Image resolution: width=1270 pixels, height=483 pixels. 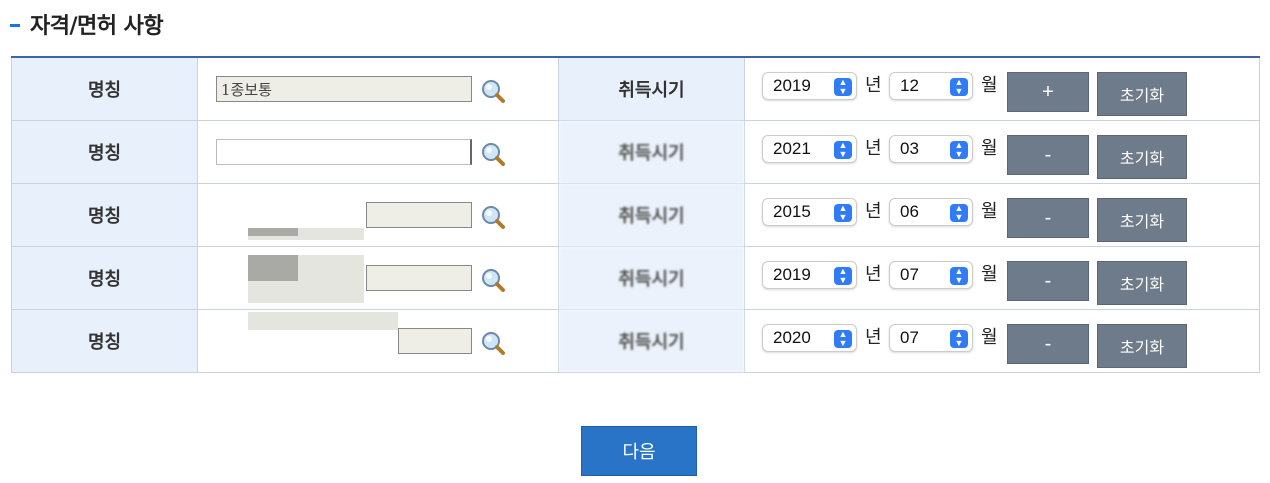 I want to click on table-row: 명칭 취득시기 2021 ▲ ▼ 년 03 ▲ ▼ 월 - 초기화, so click(x=635, y=152).